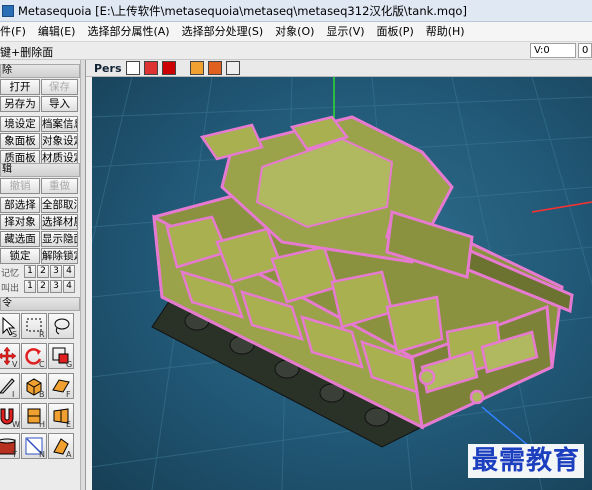 Image resolution: width=592 pixels, height=490 pixels. Describe the element at coordinates (59, 124) in the screenshot. I see `file-info-button: 档案信息` at that location.